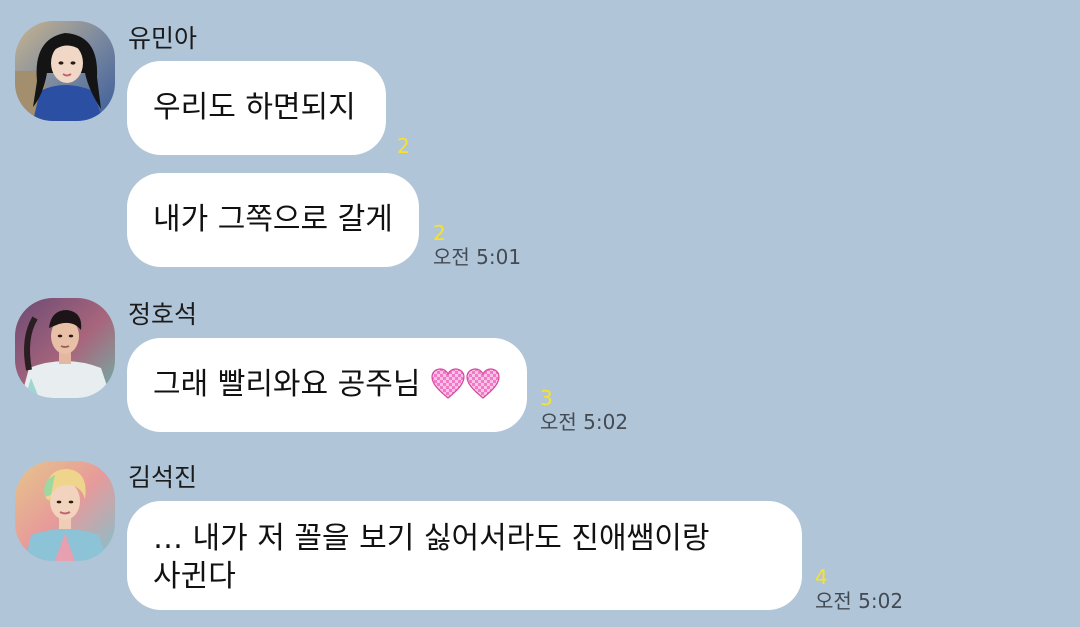 This screenshot has height=627, width=1080. What do you see at coordinates (163, 38) in the screenshot?
I see `sender-name: 유민아` at bounding box center [163, 38].